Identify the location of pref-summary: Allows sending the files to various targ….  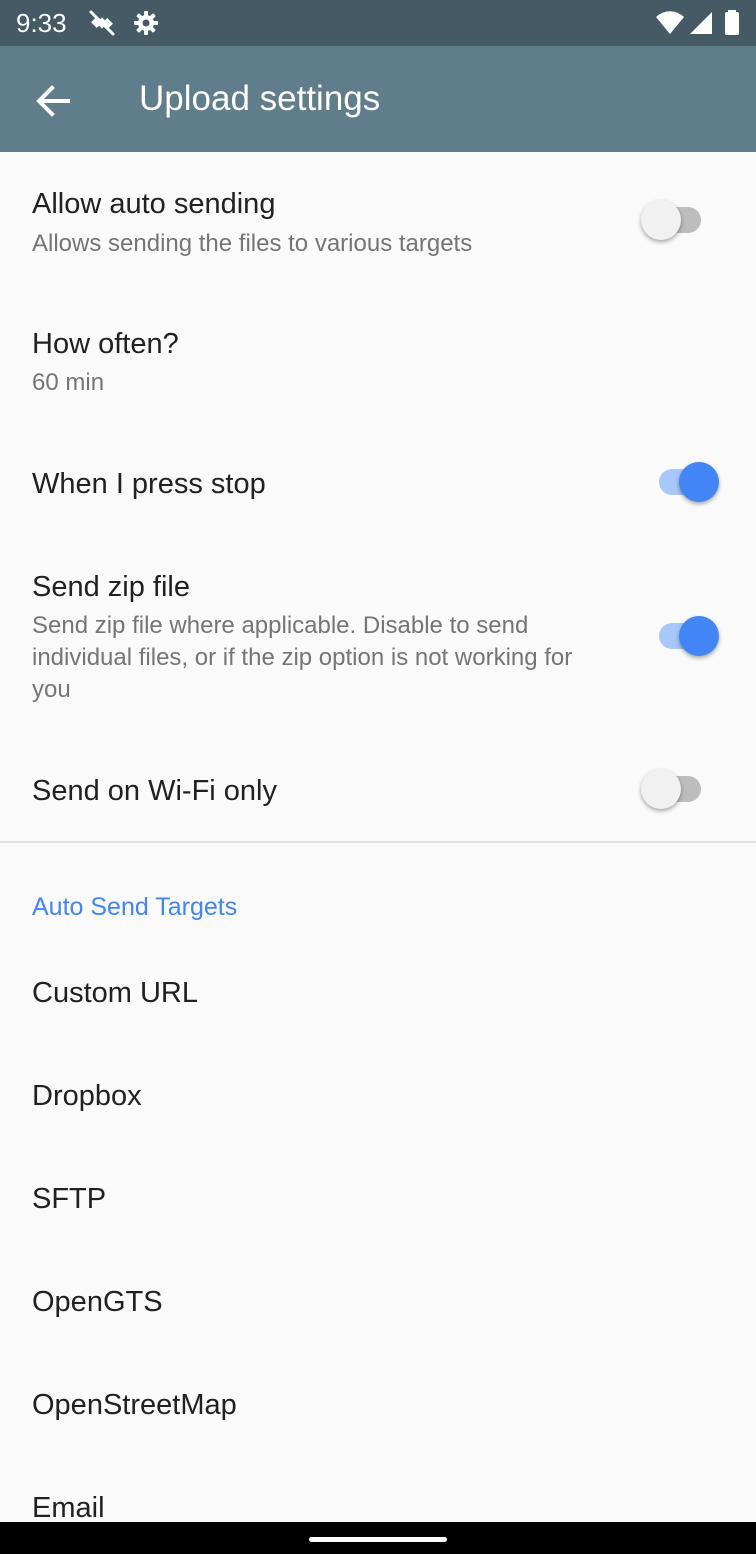
(252, 243).